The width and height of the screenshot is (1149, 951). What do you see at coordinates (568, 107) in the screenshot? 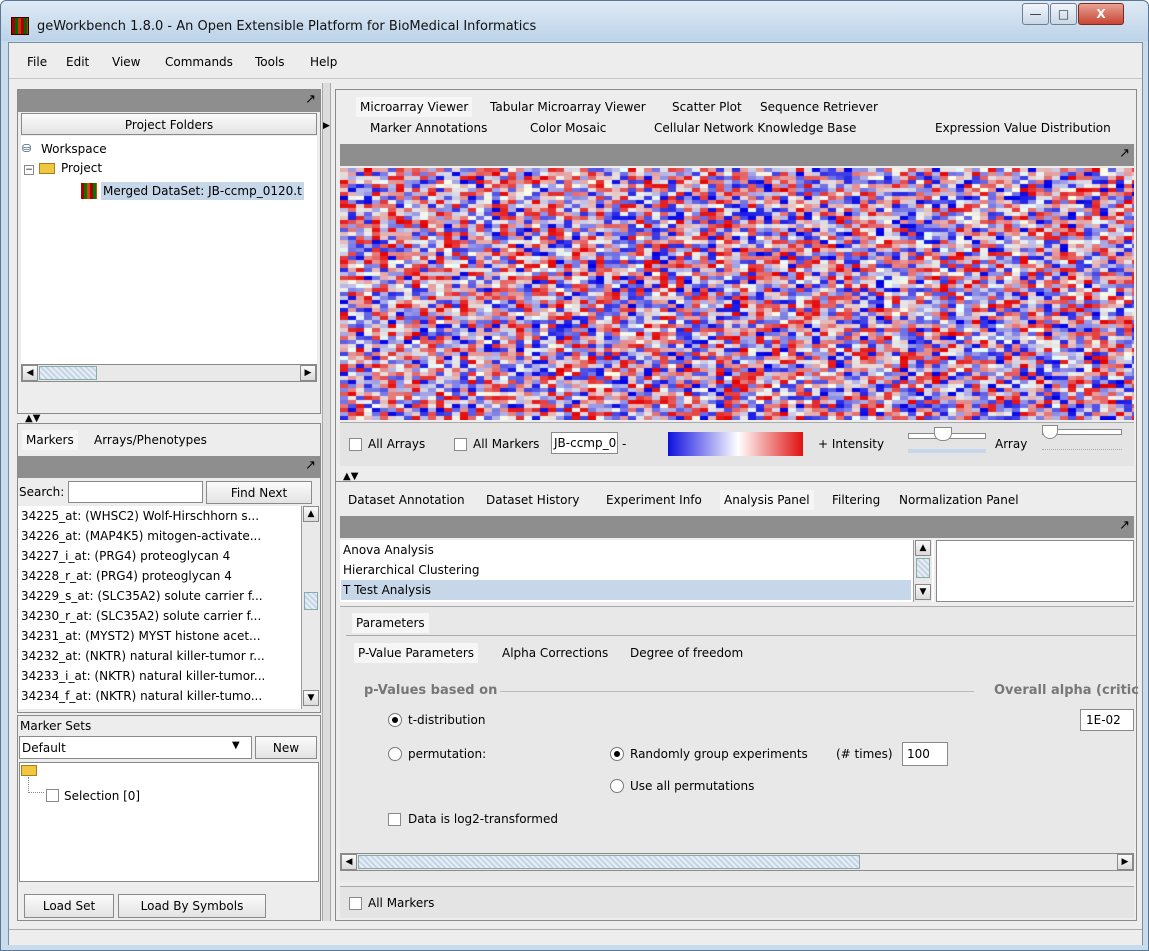
I see `tab-tabular-microarray-viewer: Tabular Microarray Viewer` at bounding box center [568, 107].